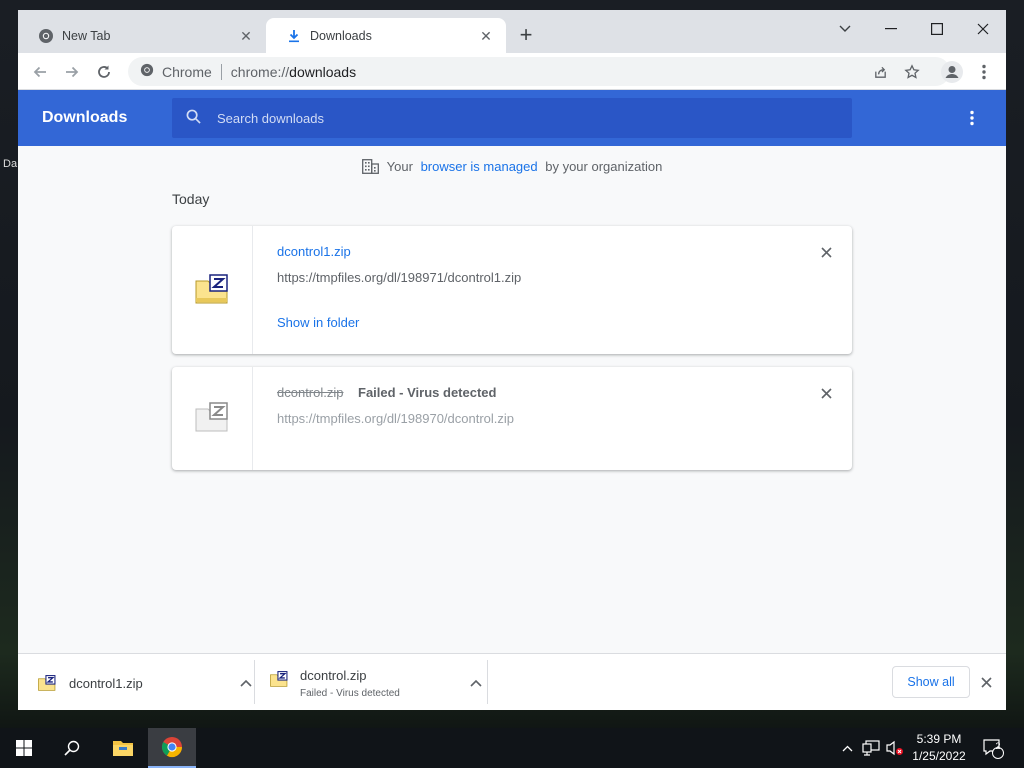 Image resolution: width=1024 pixels, height=768 pixels. What do you see at coordinates (310, 392) in the screenshot?
I see `download-filename: dcontrol.zip` at bounding box center [310, 392].